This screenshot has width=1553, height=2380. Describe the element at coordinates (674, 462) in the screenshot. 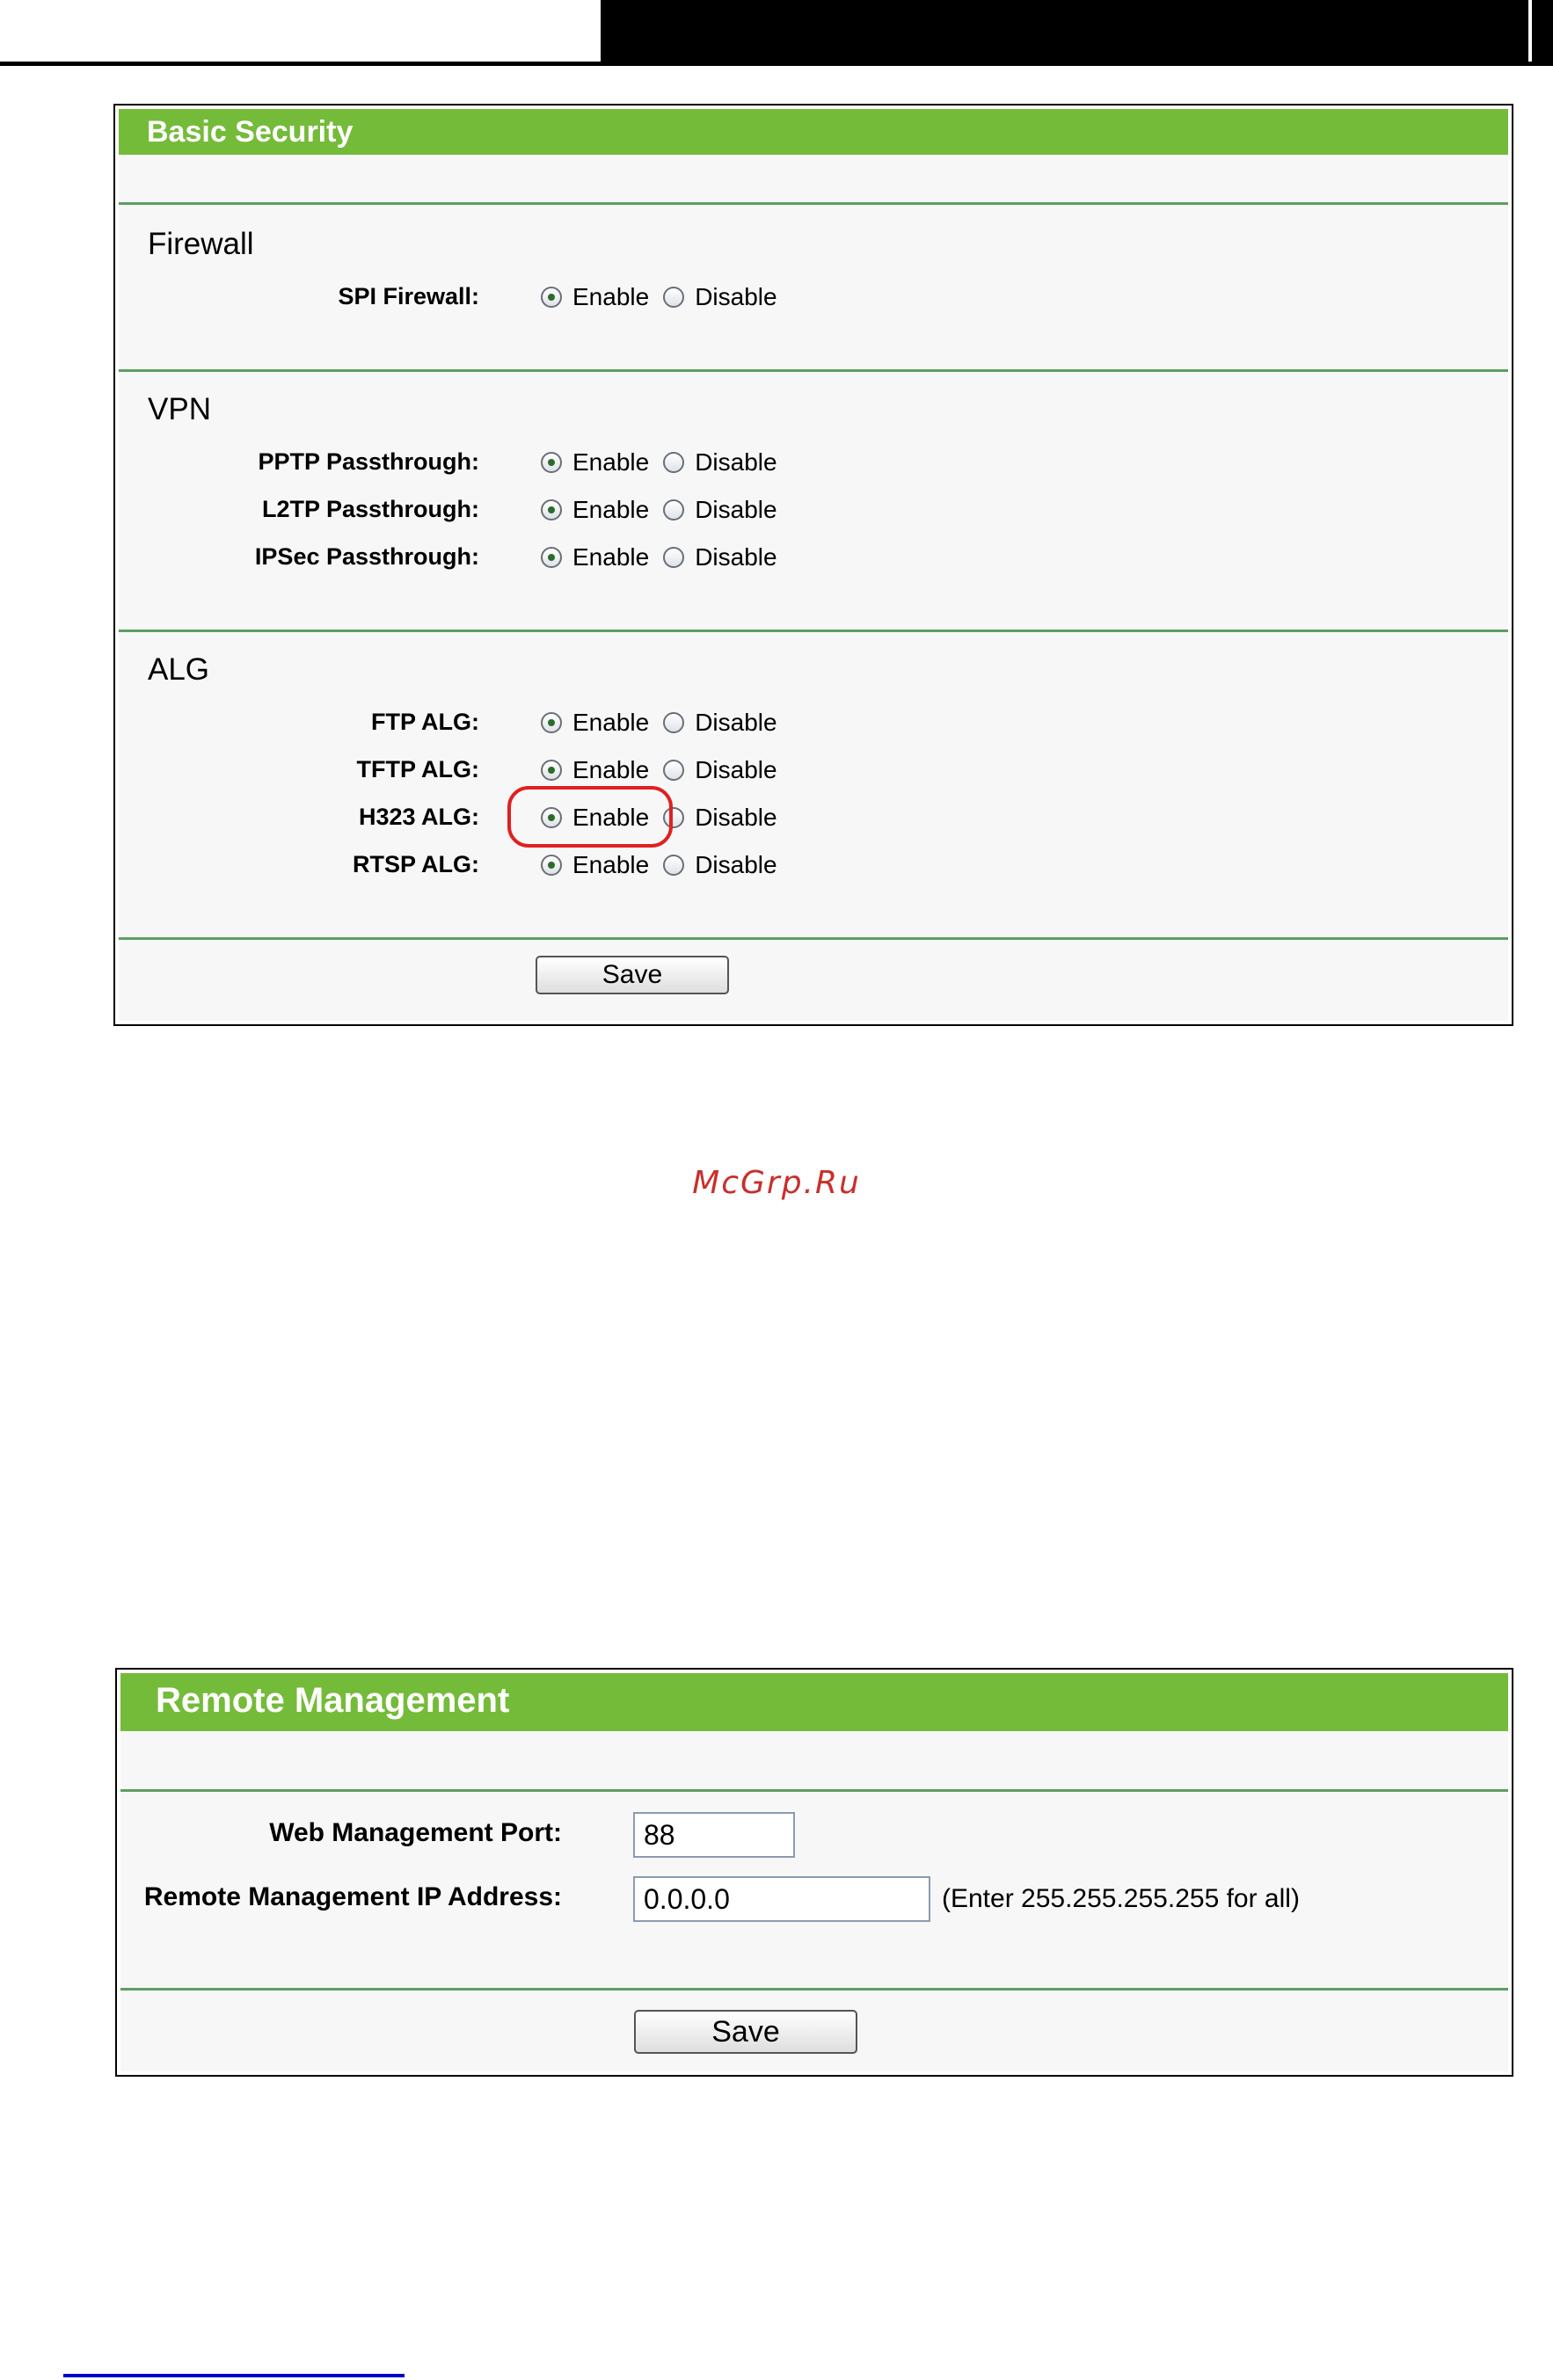

I see `pptp-disable-radio` at that location.